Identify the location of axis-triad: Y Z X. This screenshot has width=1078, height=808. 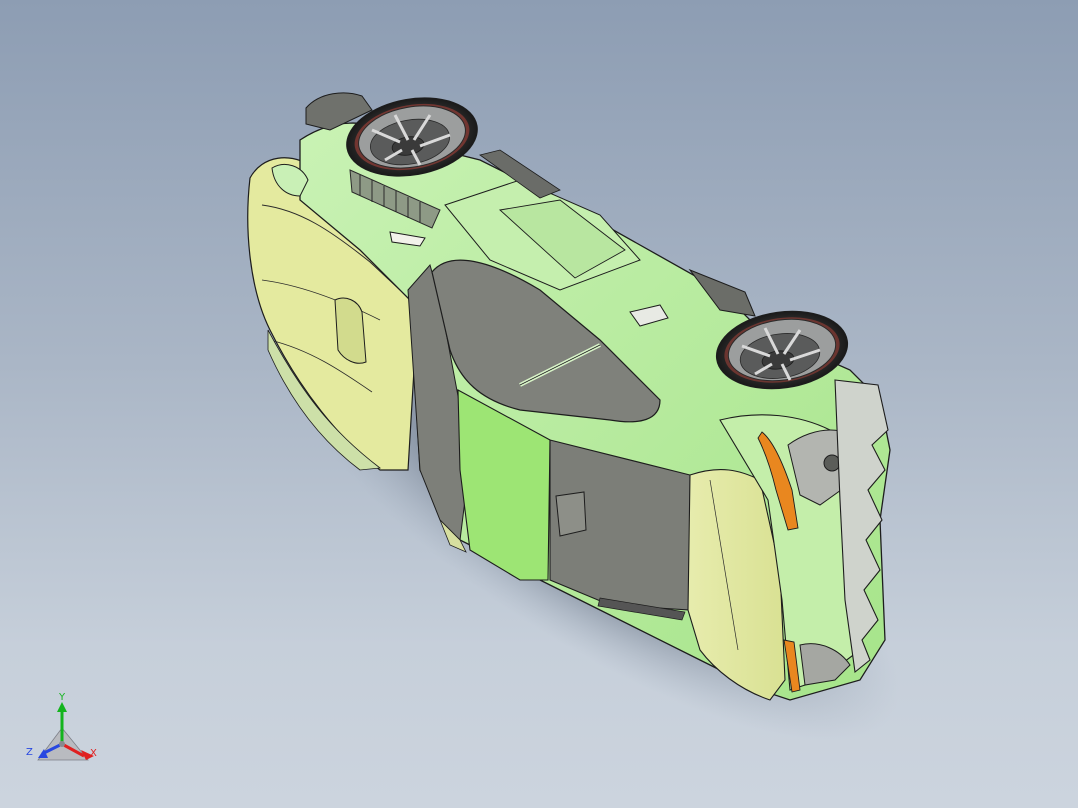
(66, 734).